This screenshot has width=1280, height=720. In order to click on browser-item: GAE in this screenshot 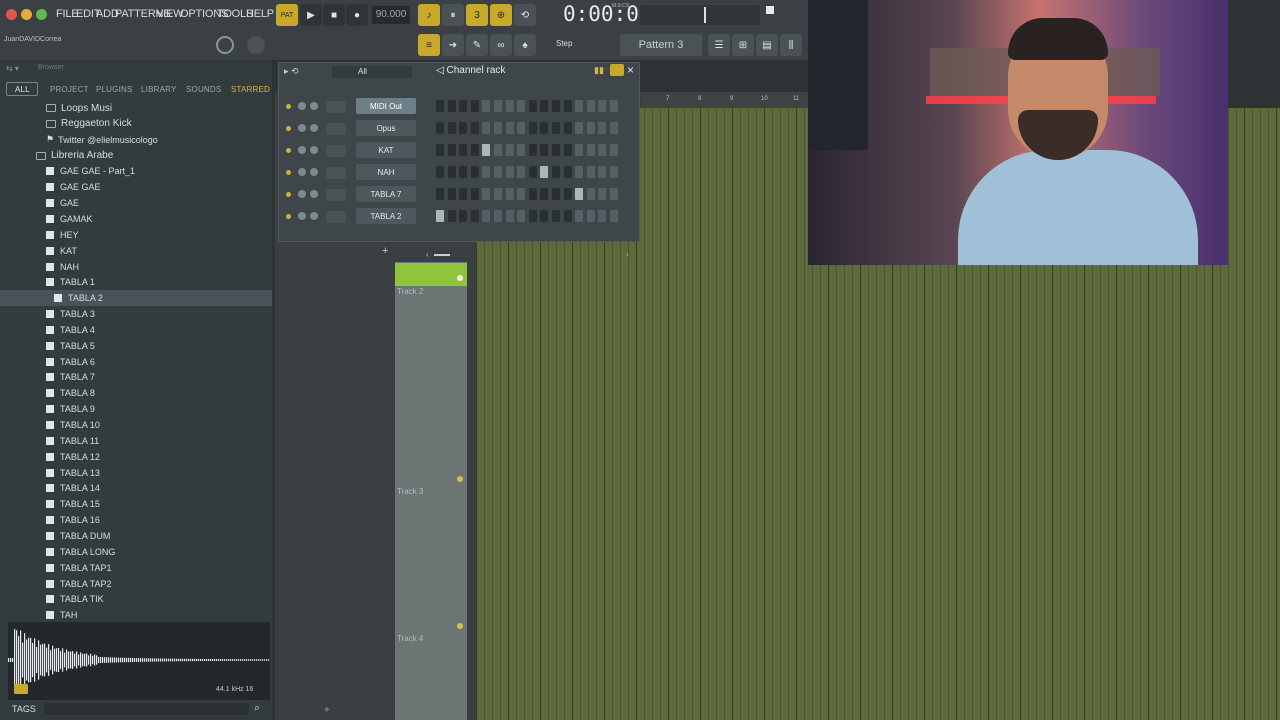, I will do `click(136, 203)`.